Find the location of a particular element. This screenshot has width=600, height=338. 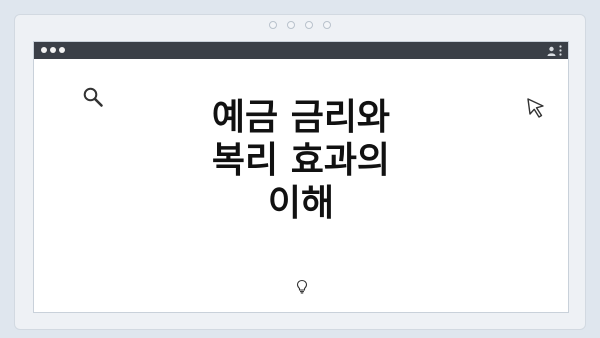

user-icon is located at coordinates (551, 51).